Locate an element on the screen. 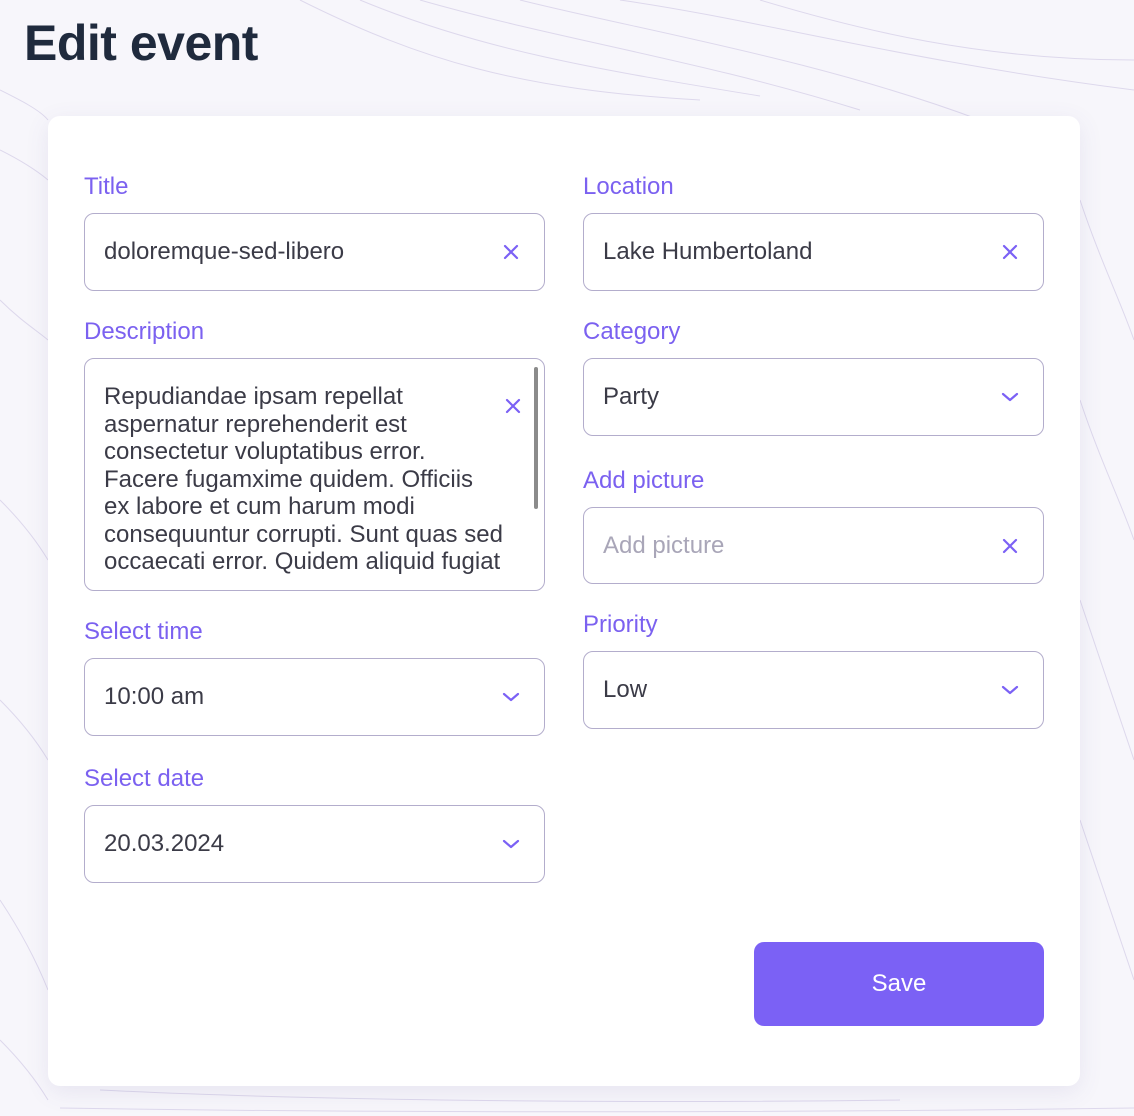 The width and height of the screenshot is (1134, 1116). title-field: Title doloremque-sed-libero is located at coordinates (314, 231).